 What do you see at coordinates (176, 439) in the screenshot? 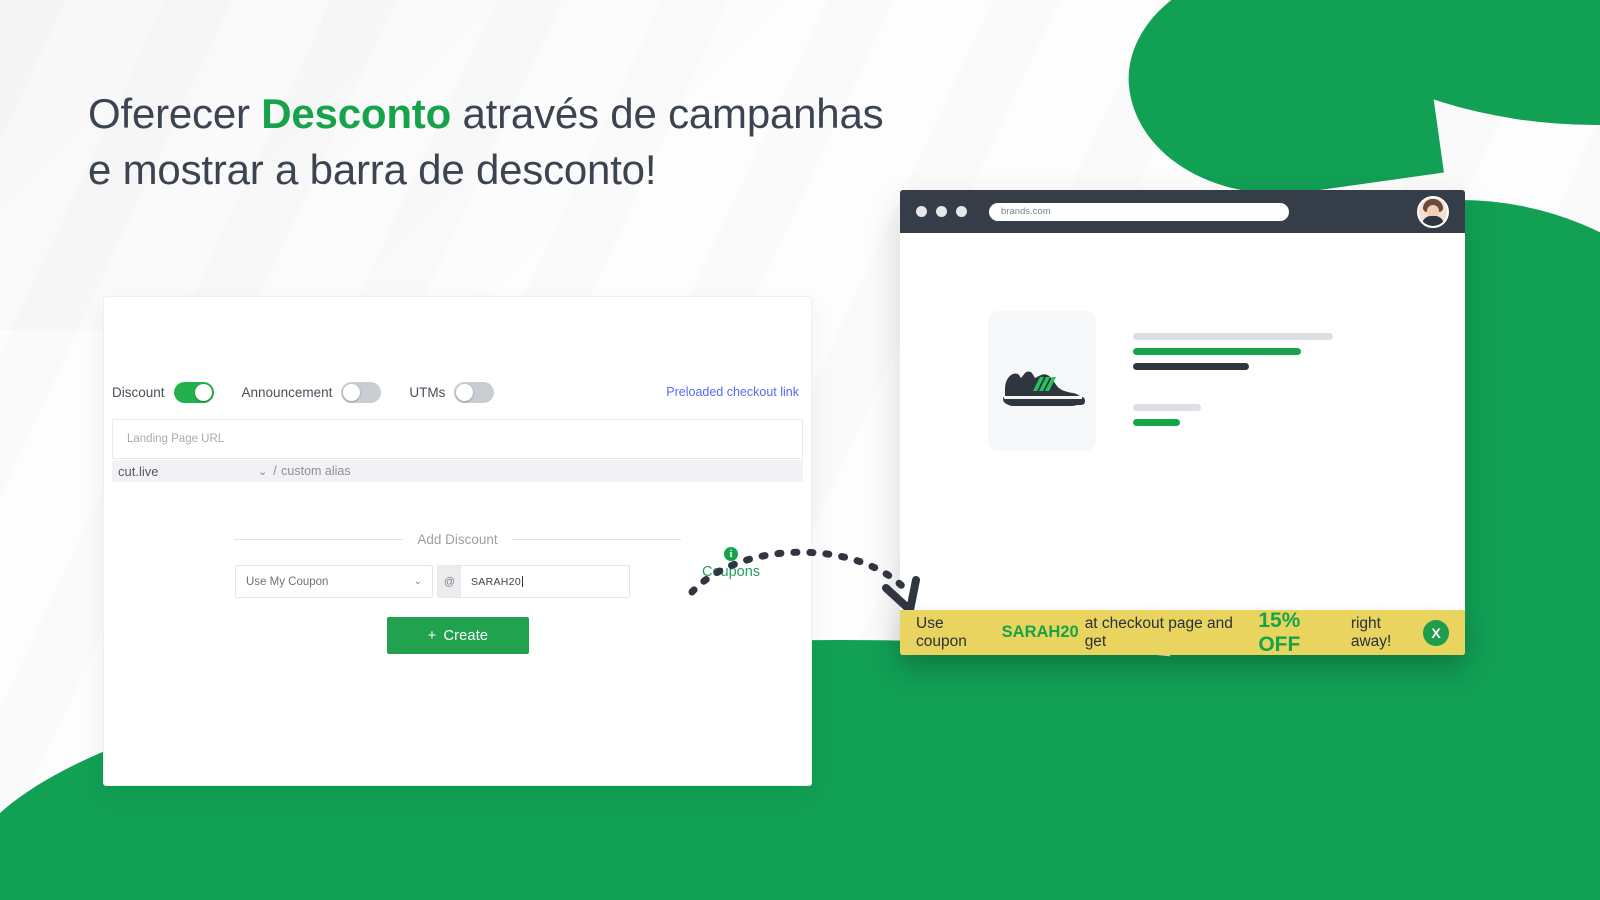
I see `landing-page-url-placeholder: Landing Page URL` at bounding box center [176, 439].